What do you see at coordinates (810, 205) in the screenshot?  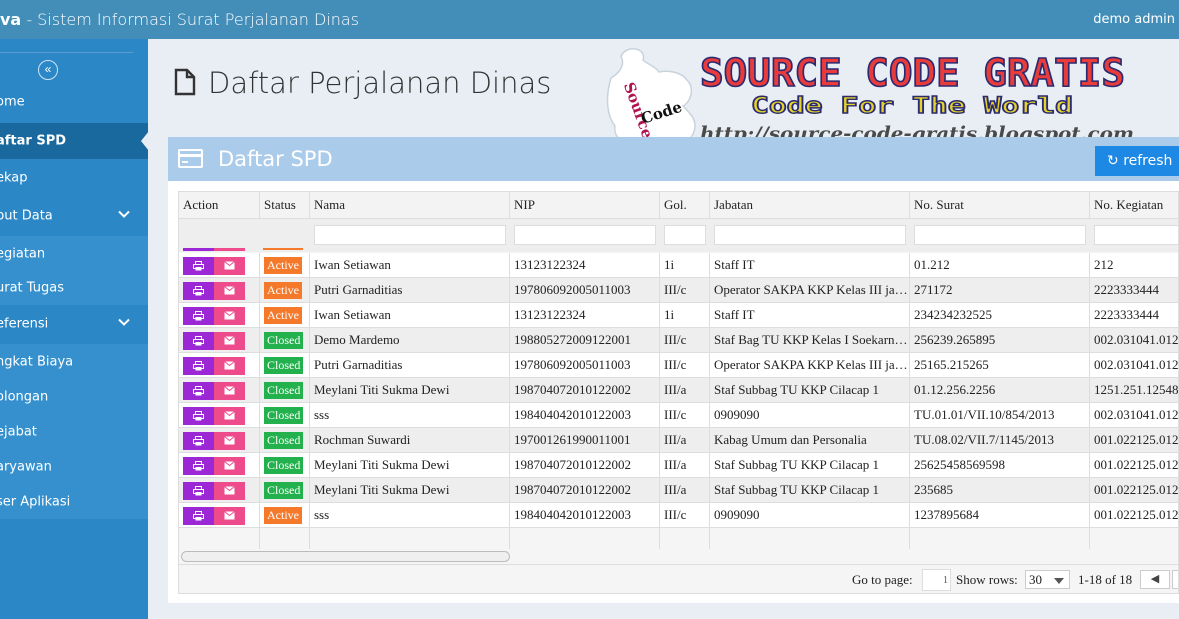 I see `column-header-jabatan: Jabatan` at bounding box center [810, 205].